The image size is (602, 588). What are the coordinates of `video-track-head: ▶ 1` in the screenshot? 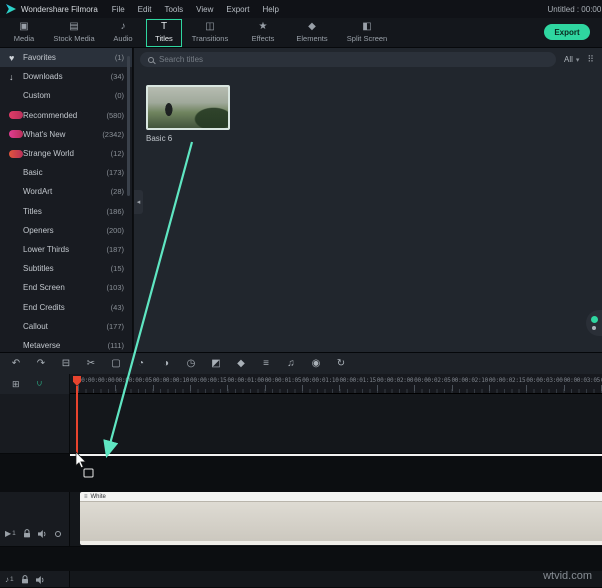 It's located at (35, 519).